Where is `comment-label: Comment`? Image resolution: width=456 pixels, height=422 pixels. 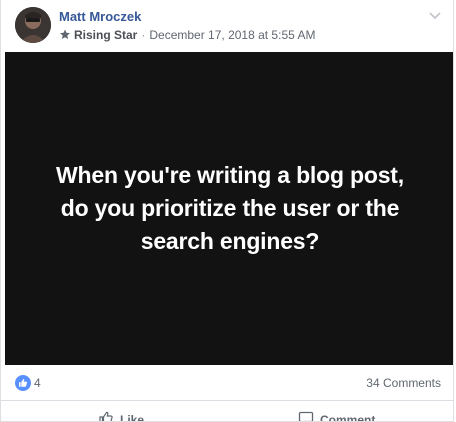
comment-label: Comment is located at coordinates (348, 417).